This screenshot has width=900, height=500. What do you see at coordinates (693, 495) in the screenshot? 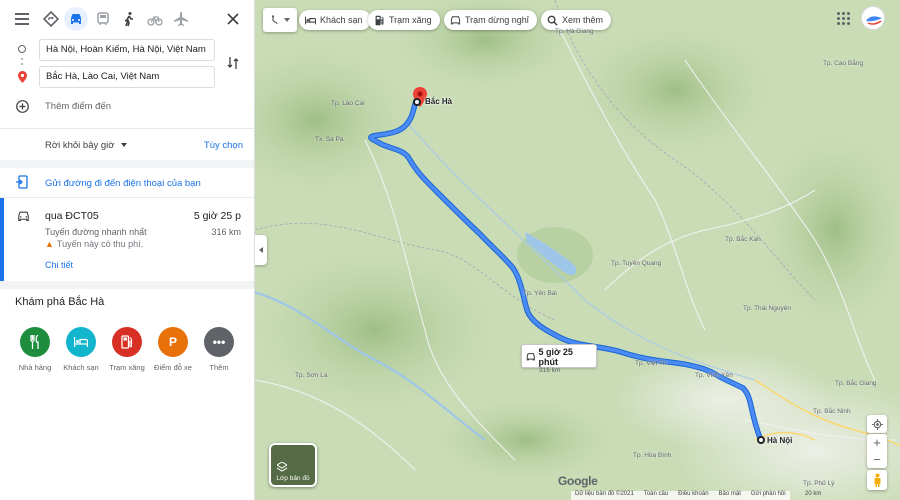
I see `footer-terms: Điều khoản` at bounding box center [693, 495].